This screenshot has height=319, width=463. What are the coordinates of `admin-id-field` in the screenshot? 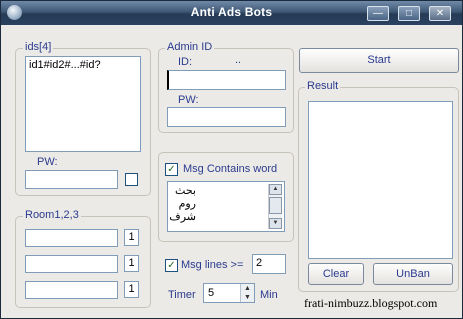 It's located at (226, 80).